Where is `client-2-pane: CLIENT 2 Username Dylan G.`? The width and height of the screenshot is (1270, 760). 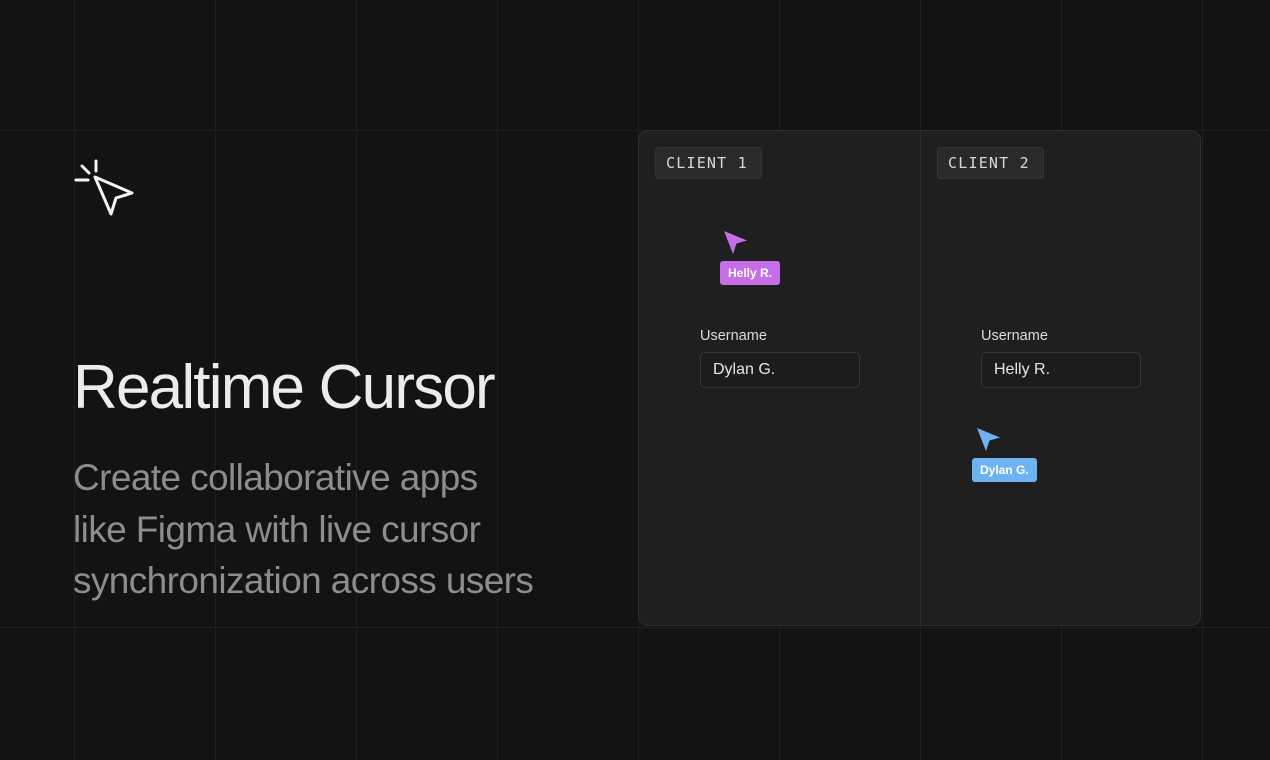
client-2-pane: CLIENT 2 Username Dylan G. is located at coordinates (1060, 378).